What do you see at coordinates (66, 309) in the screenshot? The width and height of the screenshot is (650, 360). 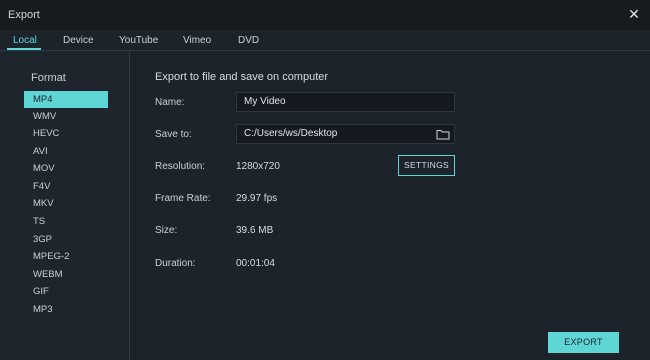 I see `format-item-mp3: MP3` at bounding box center [66, 309].